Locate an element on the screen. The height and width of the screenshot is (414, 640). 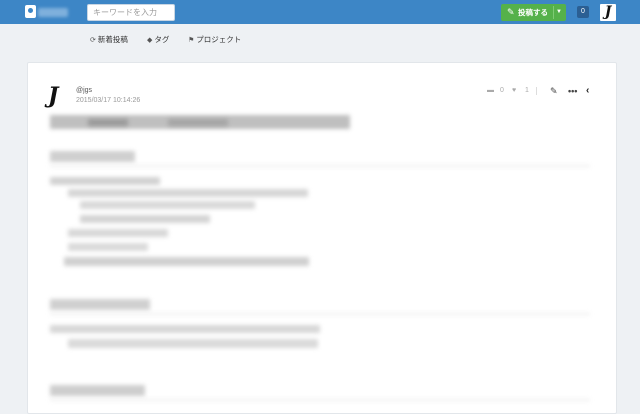
nav-tags: ◆ タグ is located at coordinates (158, 40).